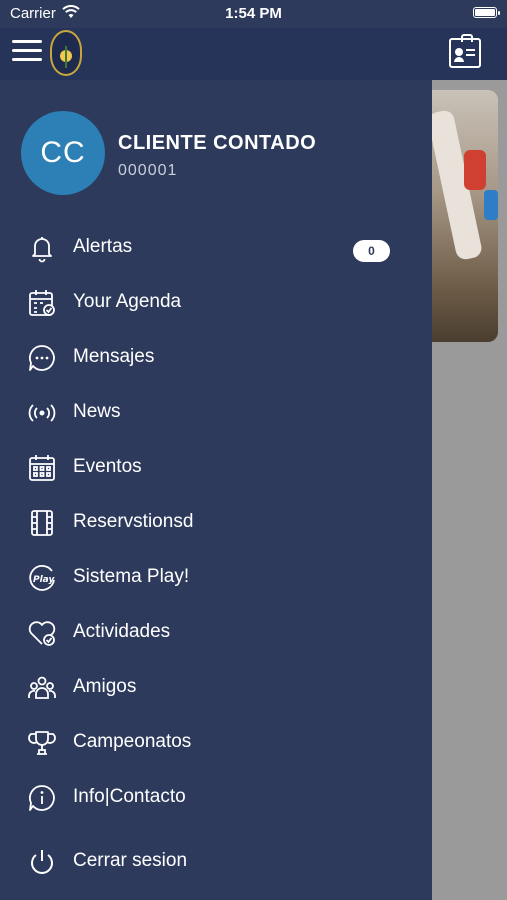 The height and width of the screenshot is (900, 507). Describe the element at coordinates (42, 413) in the screenshot. I see `broadcast-icon` at that location.